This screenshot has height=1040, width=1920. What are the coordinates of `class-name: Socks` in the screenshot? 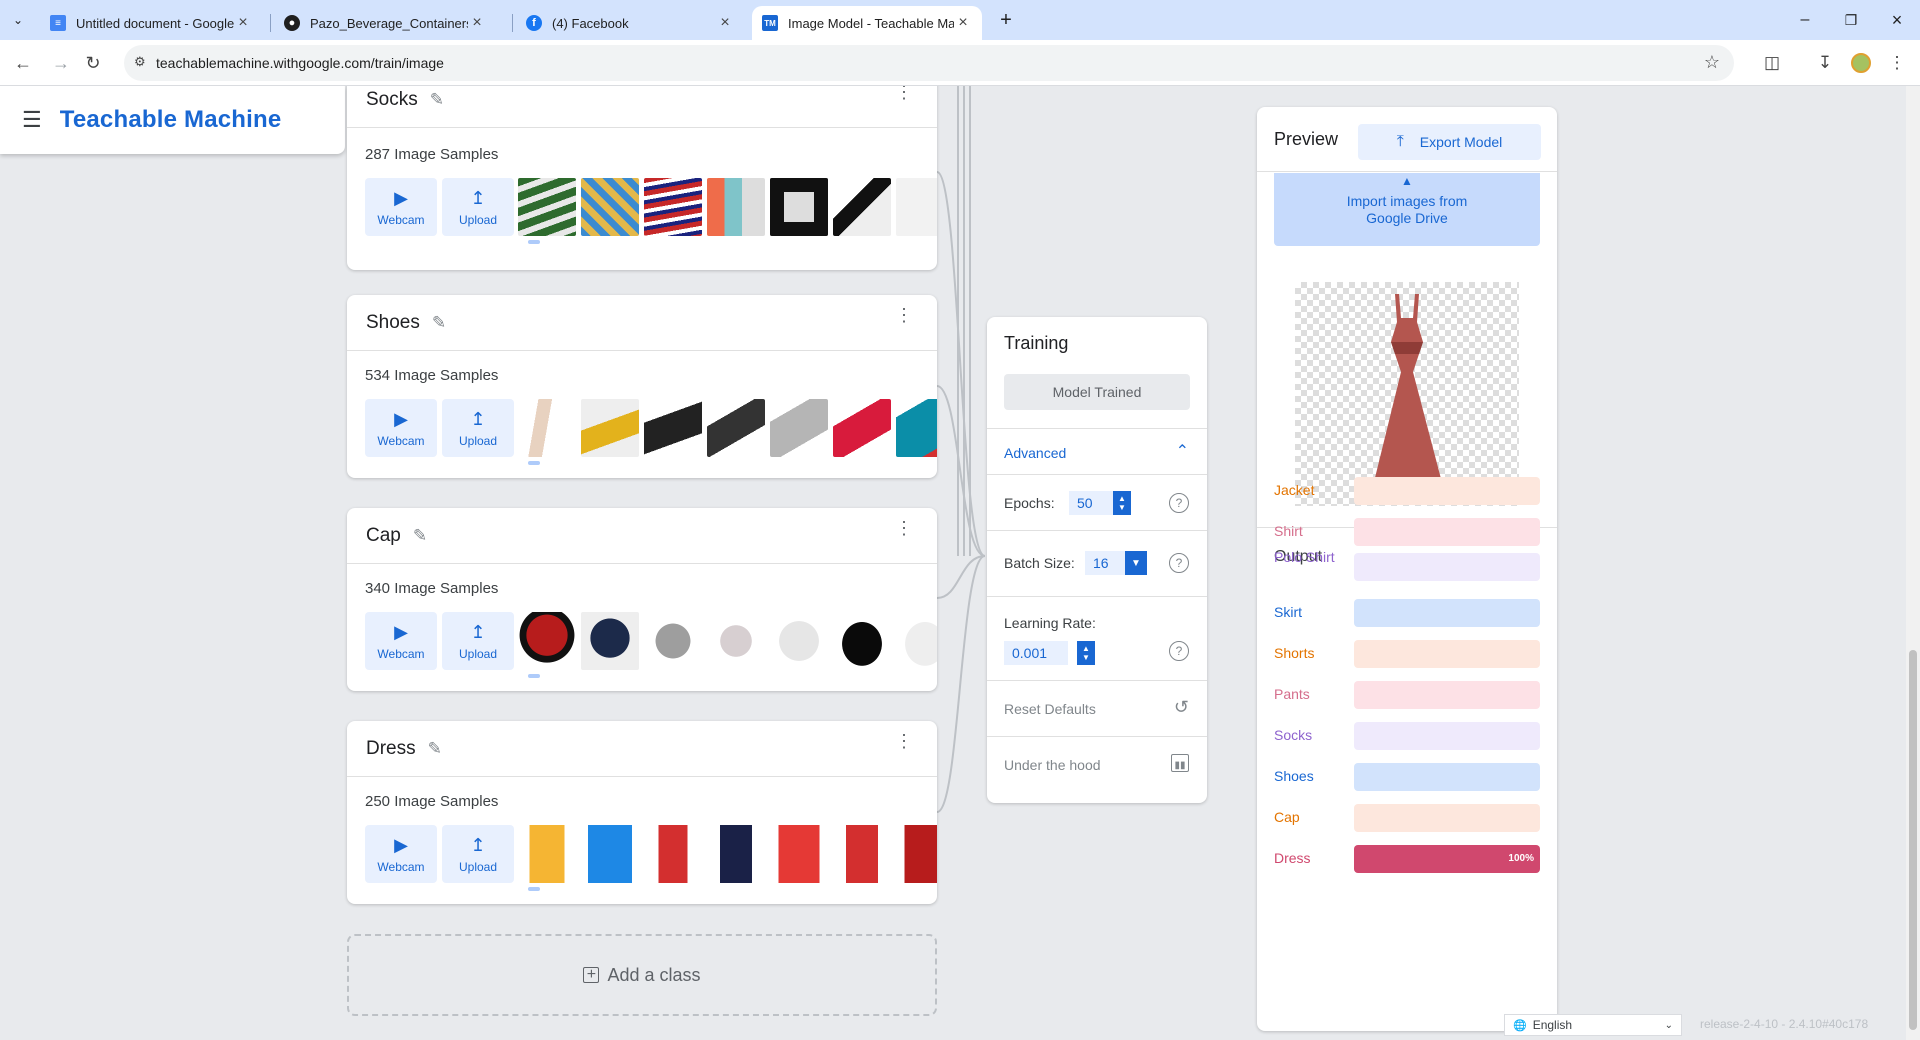 It's located at (392, 100).